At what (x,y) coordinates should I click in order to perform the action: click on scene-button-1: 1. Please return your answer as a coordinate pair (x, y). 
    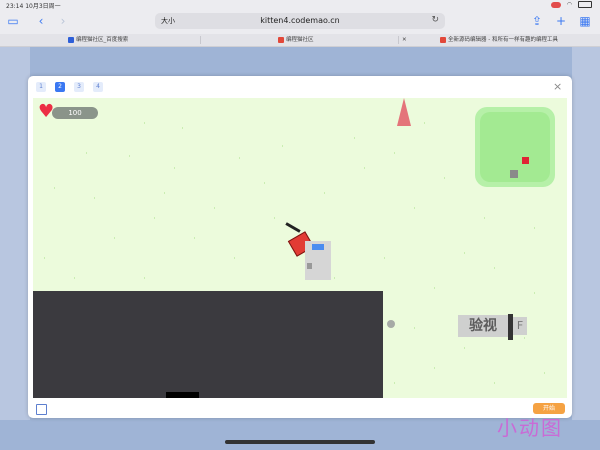
    Looking at the image, I should click on (41, 87).